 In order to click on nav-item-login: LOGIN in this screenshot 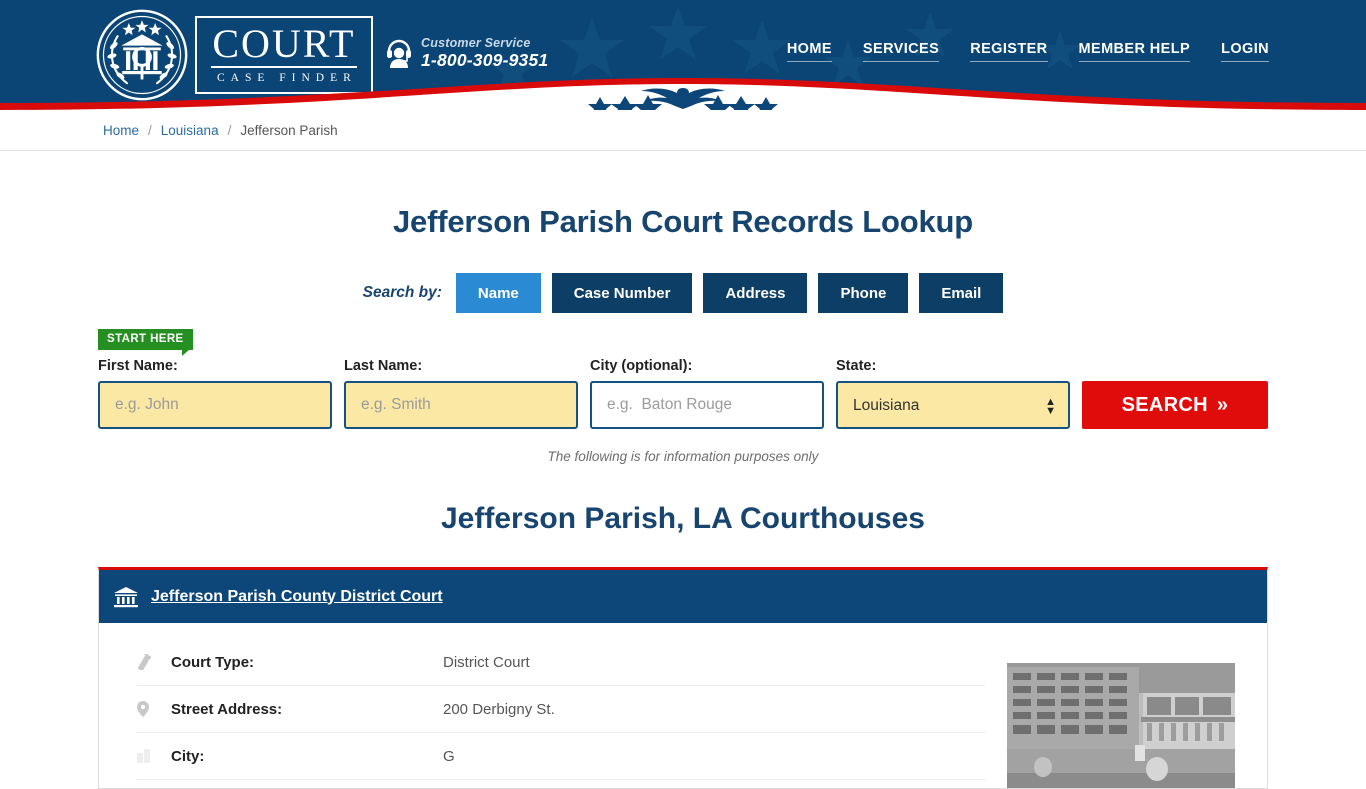, I will do `click(1245, 51)`.